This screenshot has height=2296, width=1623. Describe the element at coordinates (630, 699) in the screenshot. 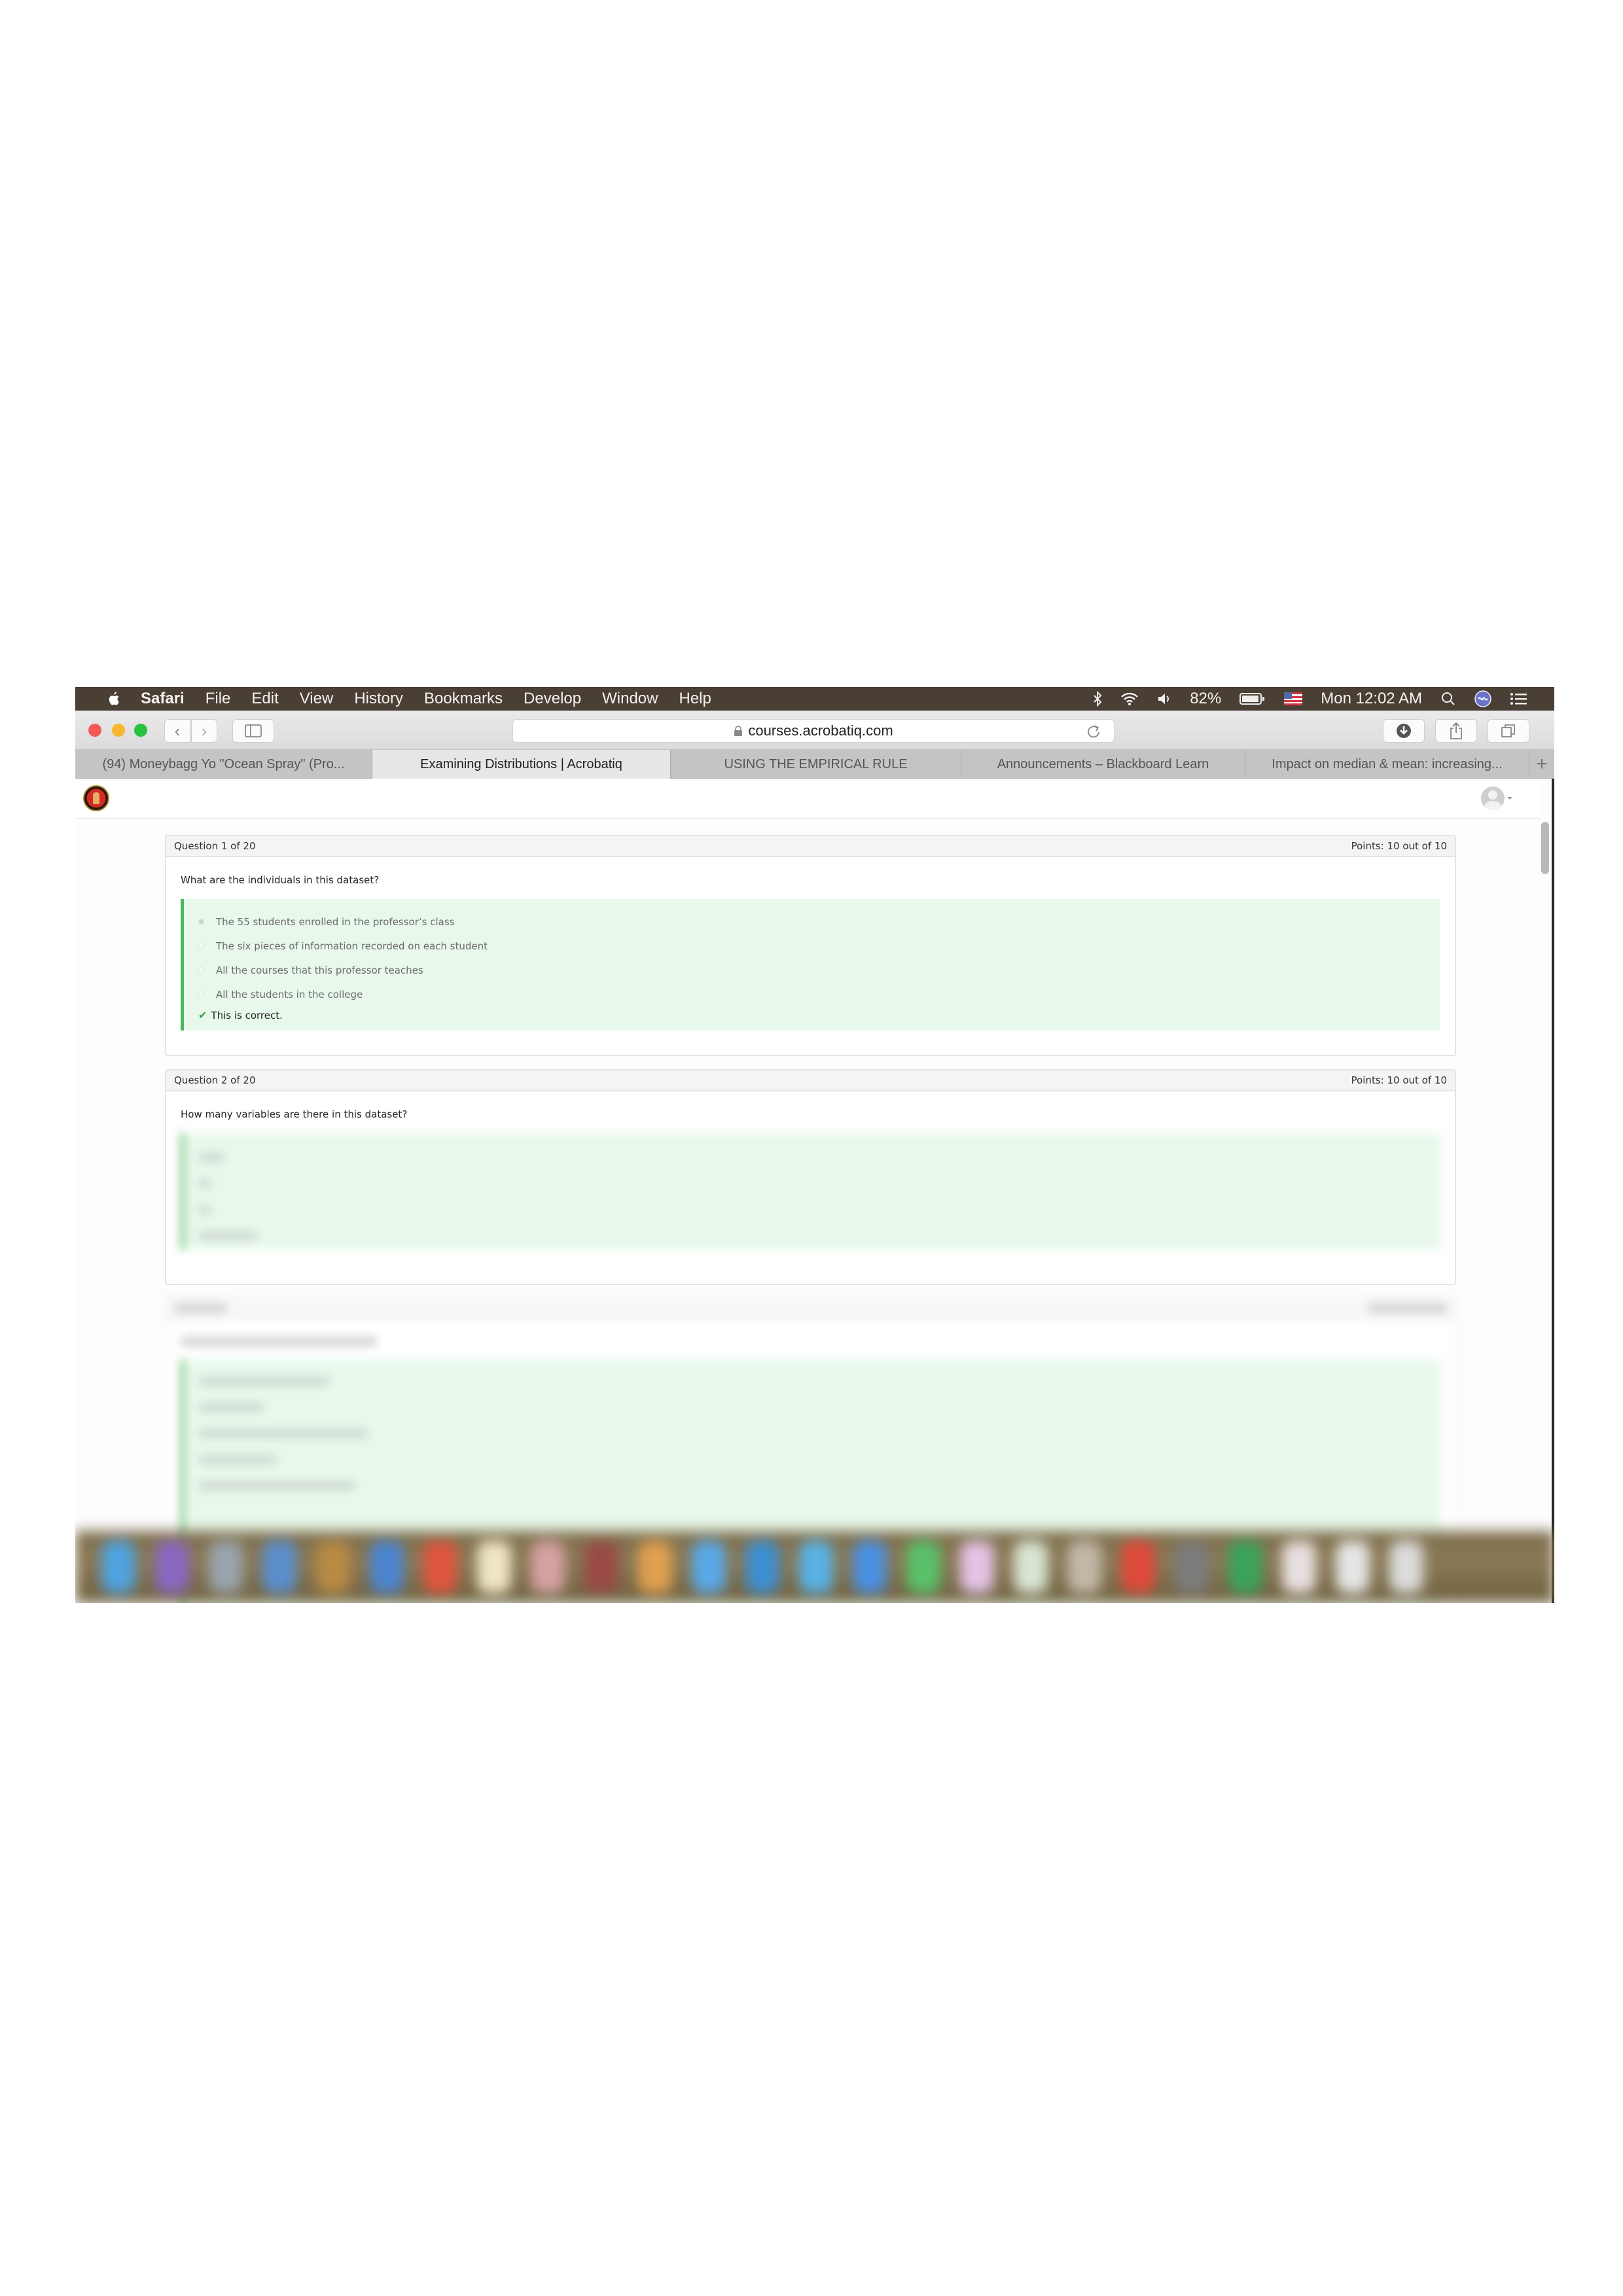

I see `menu-window: Window` at that location.